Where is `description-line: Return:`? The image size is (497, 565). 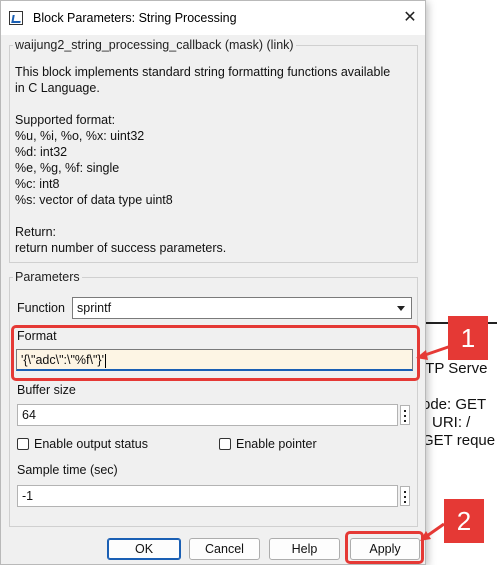
description-line: Return: is located at coordinates (35, 232).